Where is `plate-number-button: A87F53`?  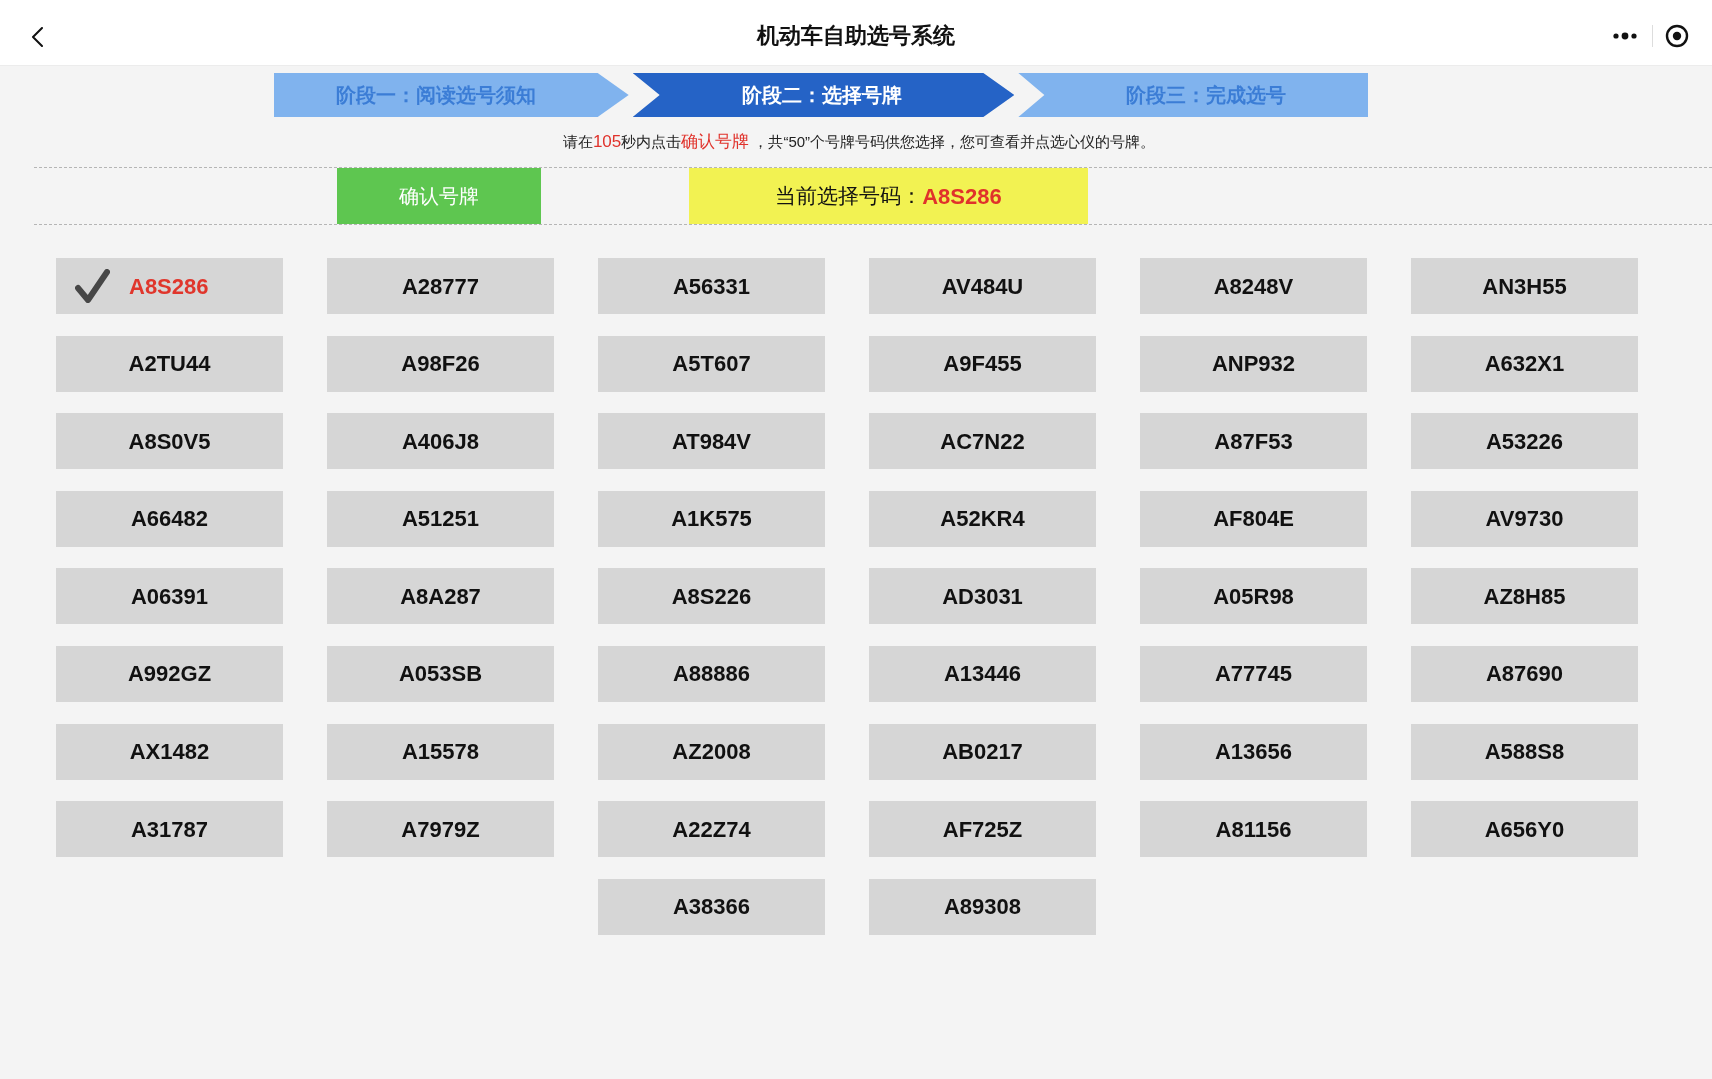
plate-number-button: A87F53 is located at coordinates (1253, 441).